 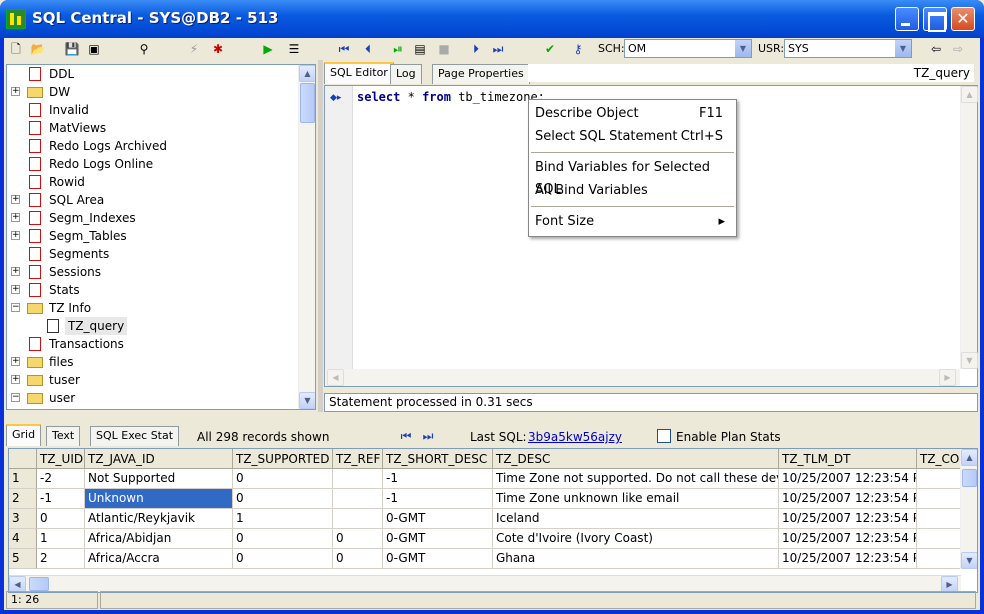 I want to click on user-select: SYS ▼, so click(x=848, y=48).